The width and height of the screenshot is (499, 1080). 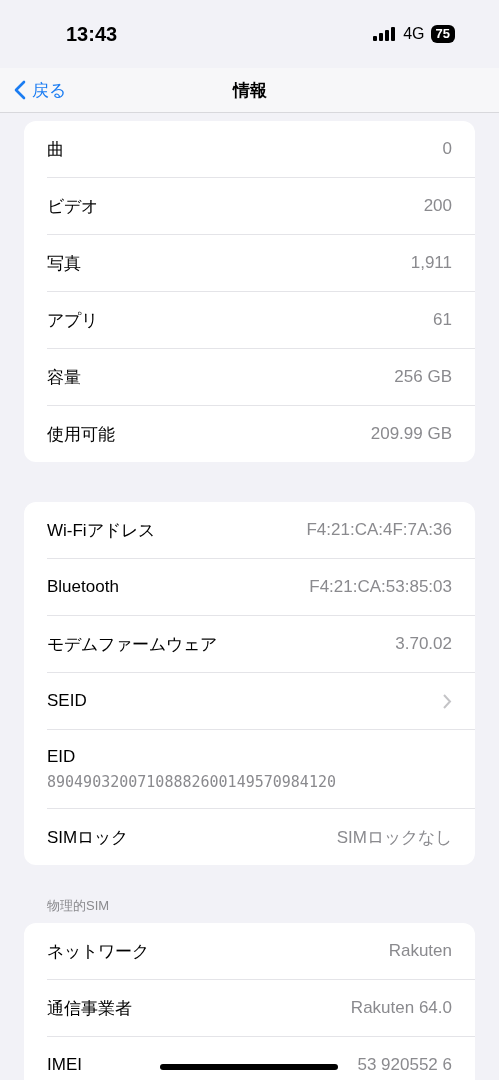 I want to click on row-value: 61, so click(x=442, y=320).